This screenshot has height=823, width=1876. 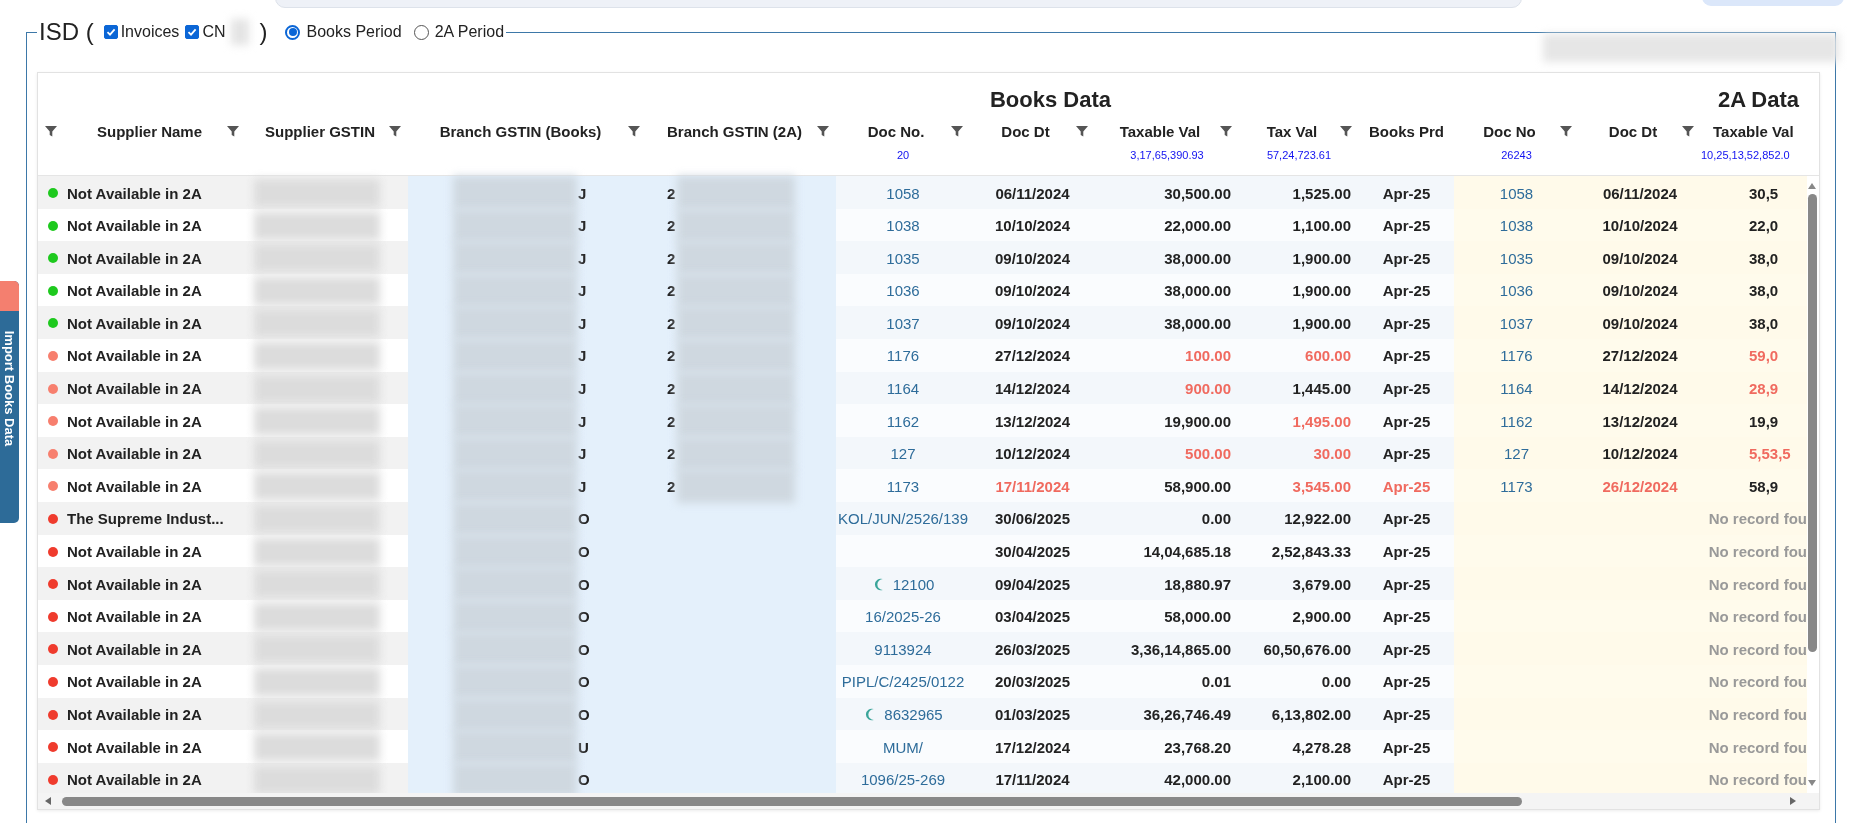 What do you see at coordinates (1197, 584) in the screenshot?
I see `table-cell: 18,880.97` at bounding box center [1197, 584].